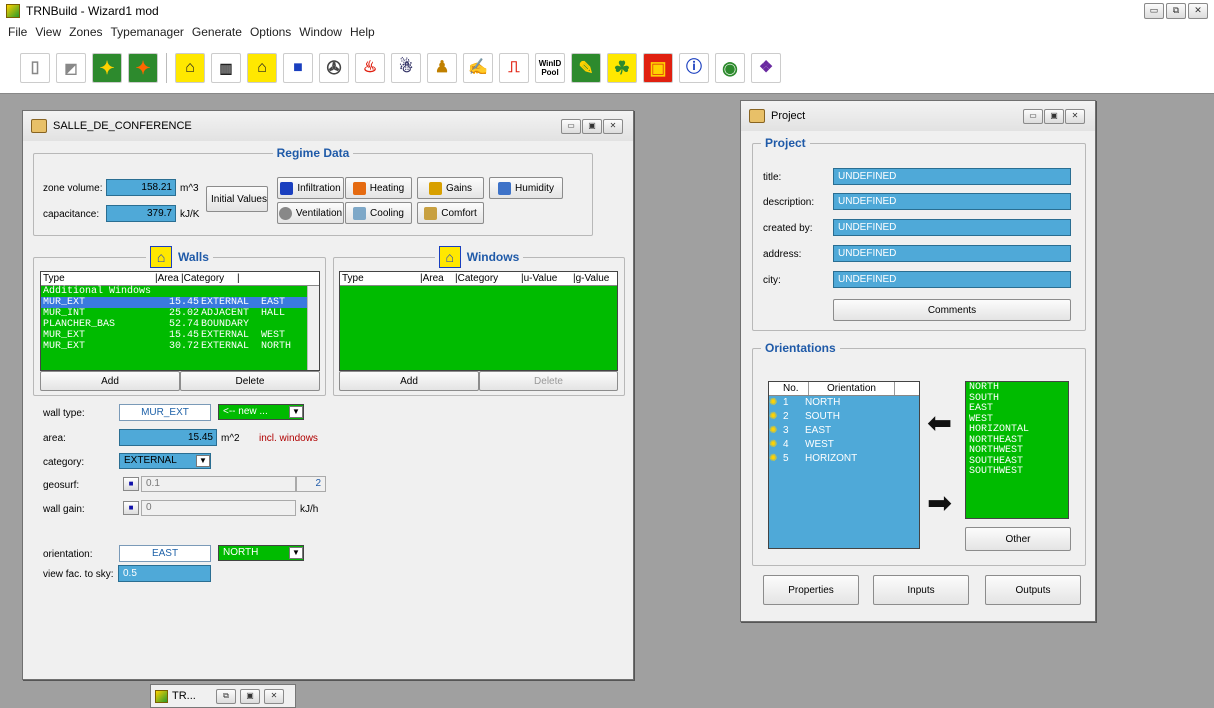 The height and width of the screenshot is (708, 1214). I want to click on minimized-maximize-button: ▣, so click(250, 696).